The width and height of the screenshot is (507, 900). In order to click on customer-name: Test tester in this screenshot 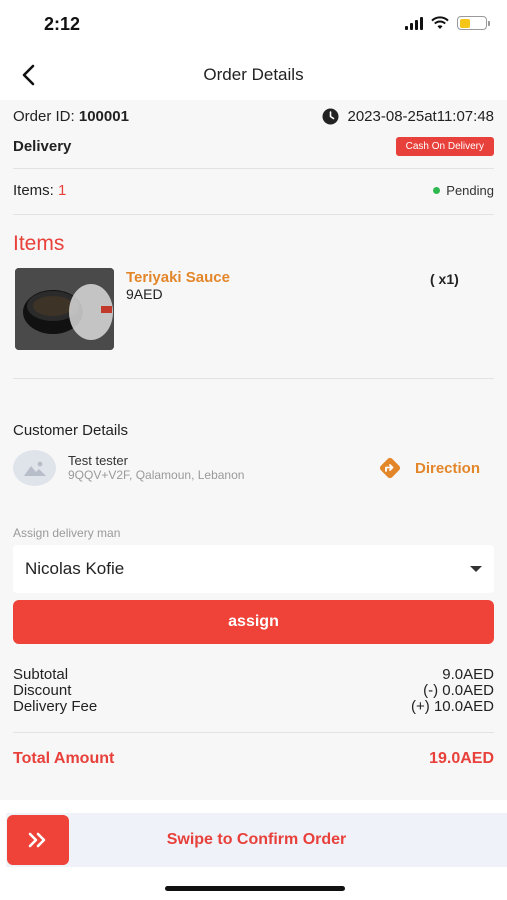, I will do `click(98, 460)`.